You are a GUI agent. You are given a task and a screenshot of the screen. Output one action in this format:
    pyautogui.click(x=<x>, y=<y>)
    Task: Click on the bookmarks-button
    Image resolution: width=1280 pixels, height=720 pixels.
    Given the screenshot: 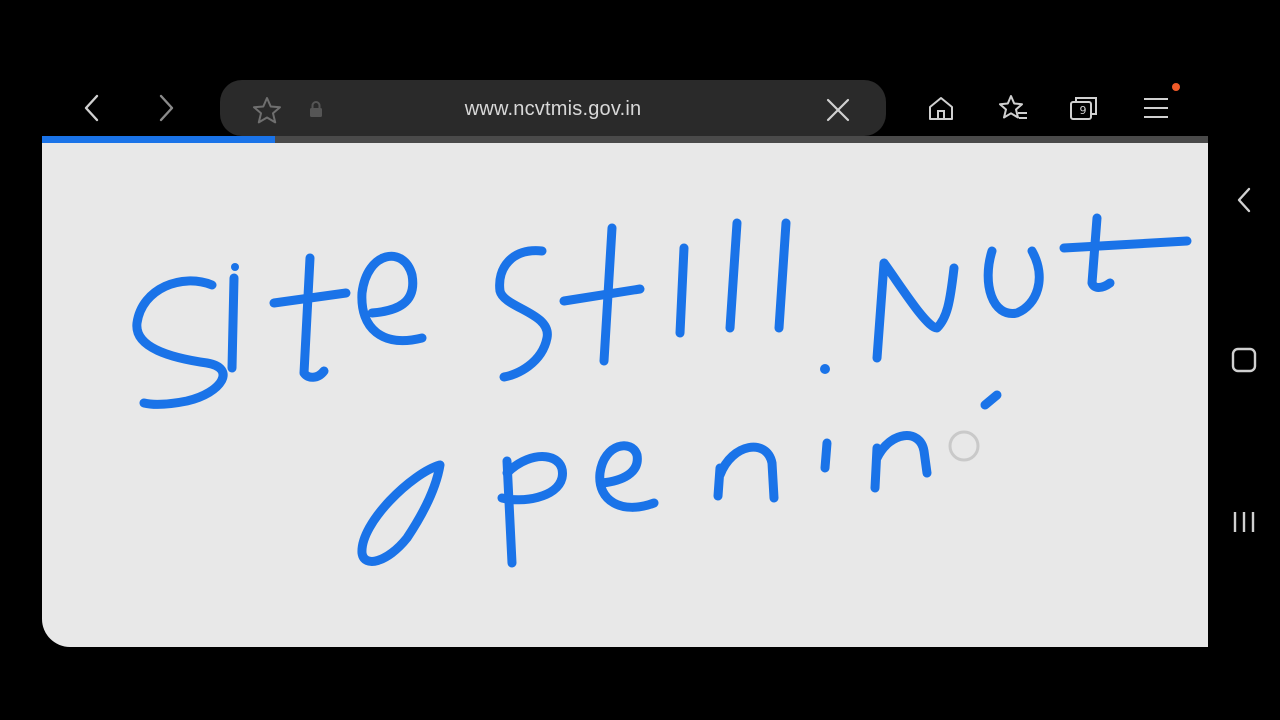 What is the action you would take?
    pyautogui.click(x=1013, y=108)
    